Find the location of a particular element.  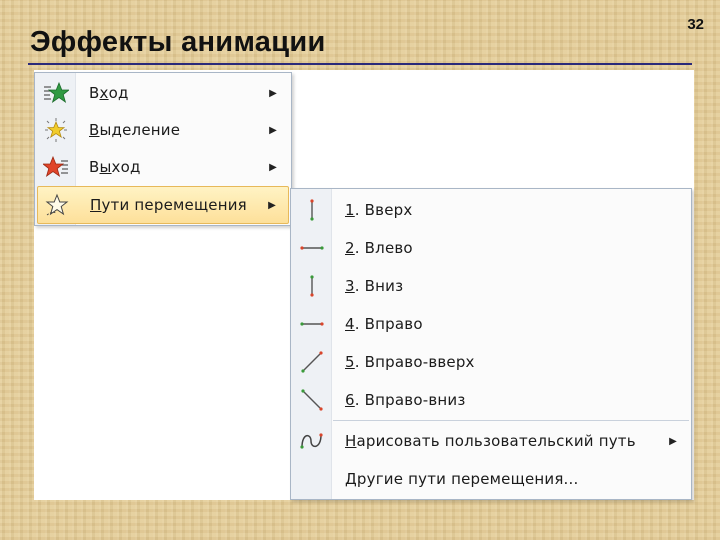

slide-number: 32 is located at coordinates (695, 24).